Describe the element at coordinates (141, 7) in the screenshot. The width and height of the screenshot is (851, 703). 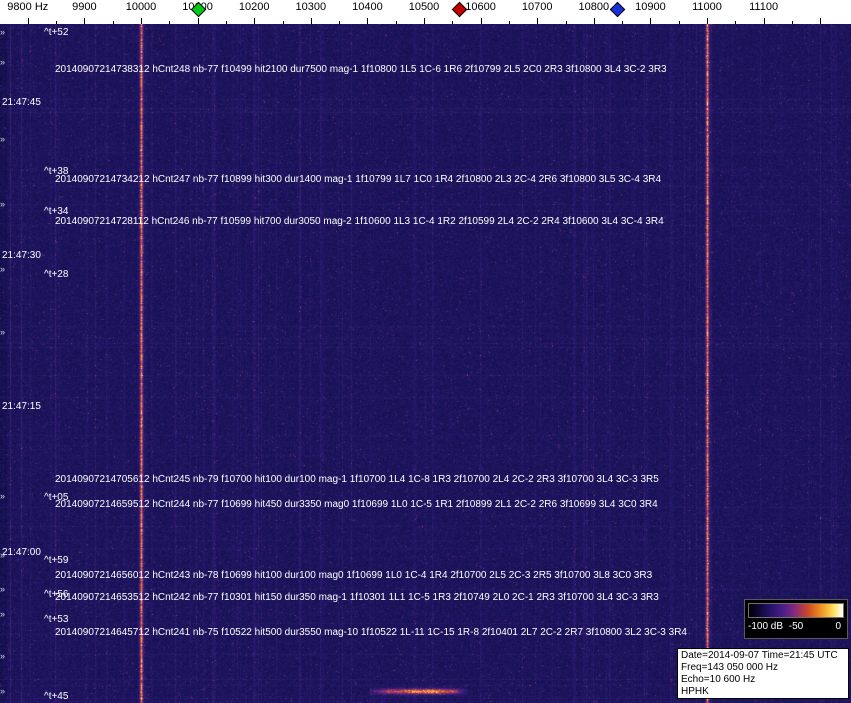
I see `axis-label-10000: 10000` at that location.